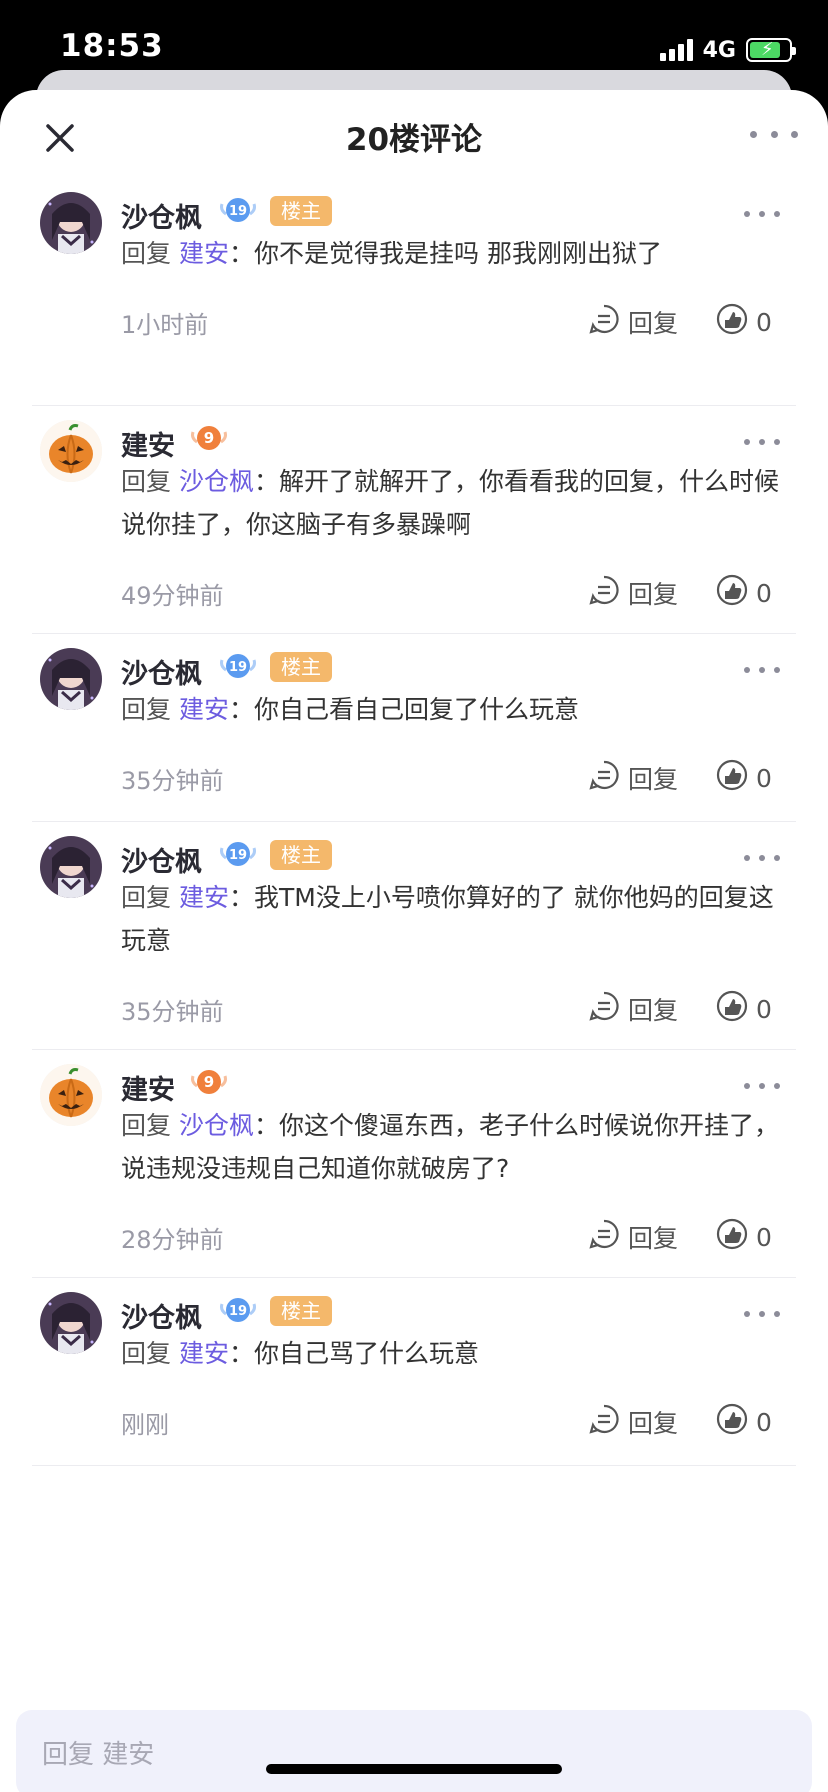 The image size is (828, 1792). Describe the element at coordinates (112, 46) in the screenshot. I see `status-time: 18:53` at that location.